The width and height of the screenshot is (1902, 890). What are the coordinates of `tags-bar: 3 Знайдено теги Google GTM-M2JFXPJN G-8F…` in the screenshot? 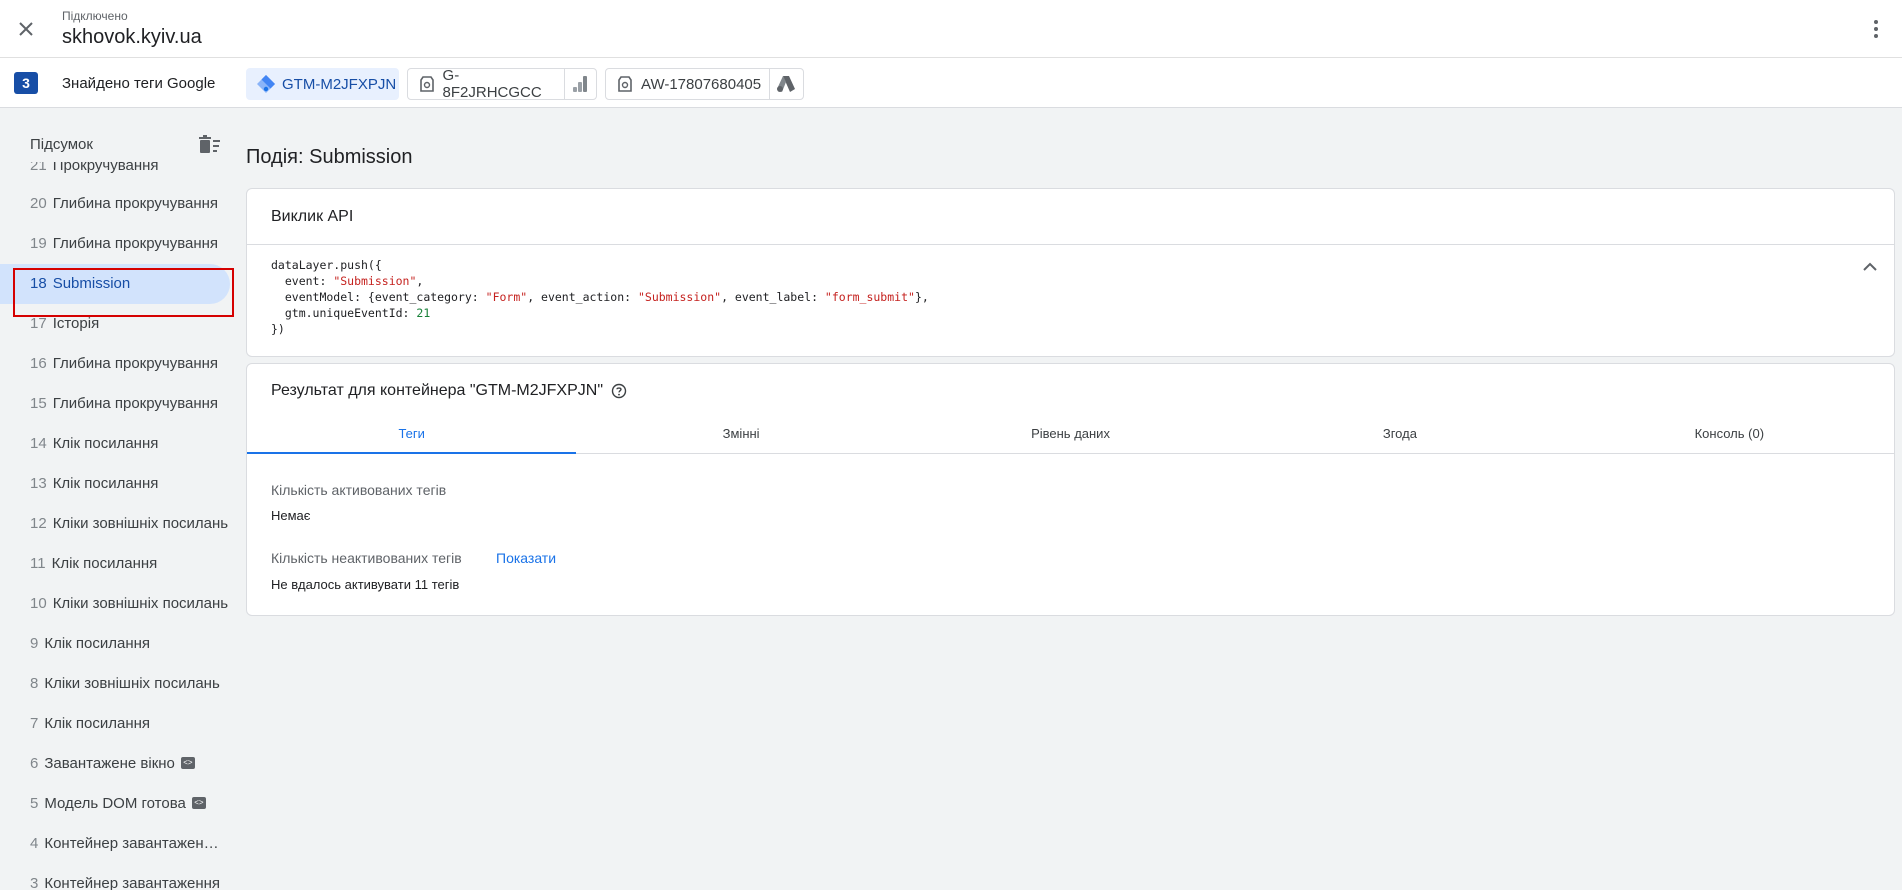 It's located at (951, 83).